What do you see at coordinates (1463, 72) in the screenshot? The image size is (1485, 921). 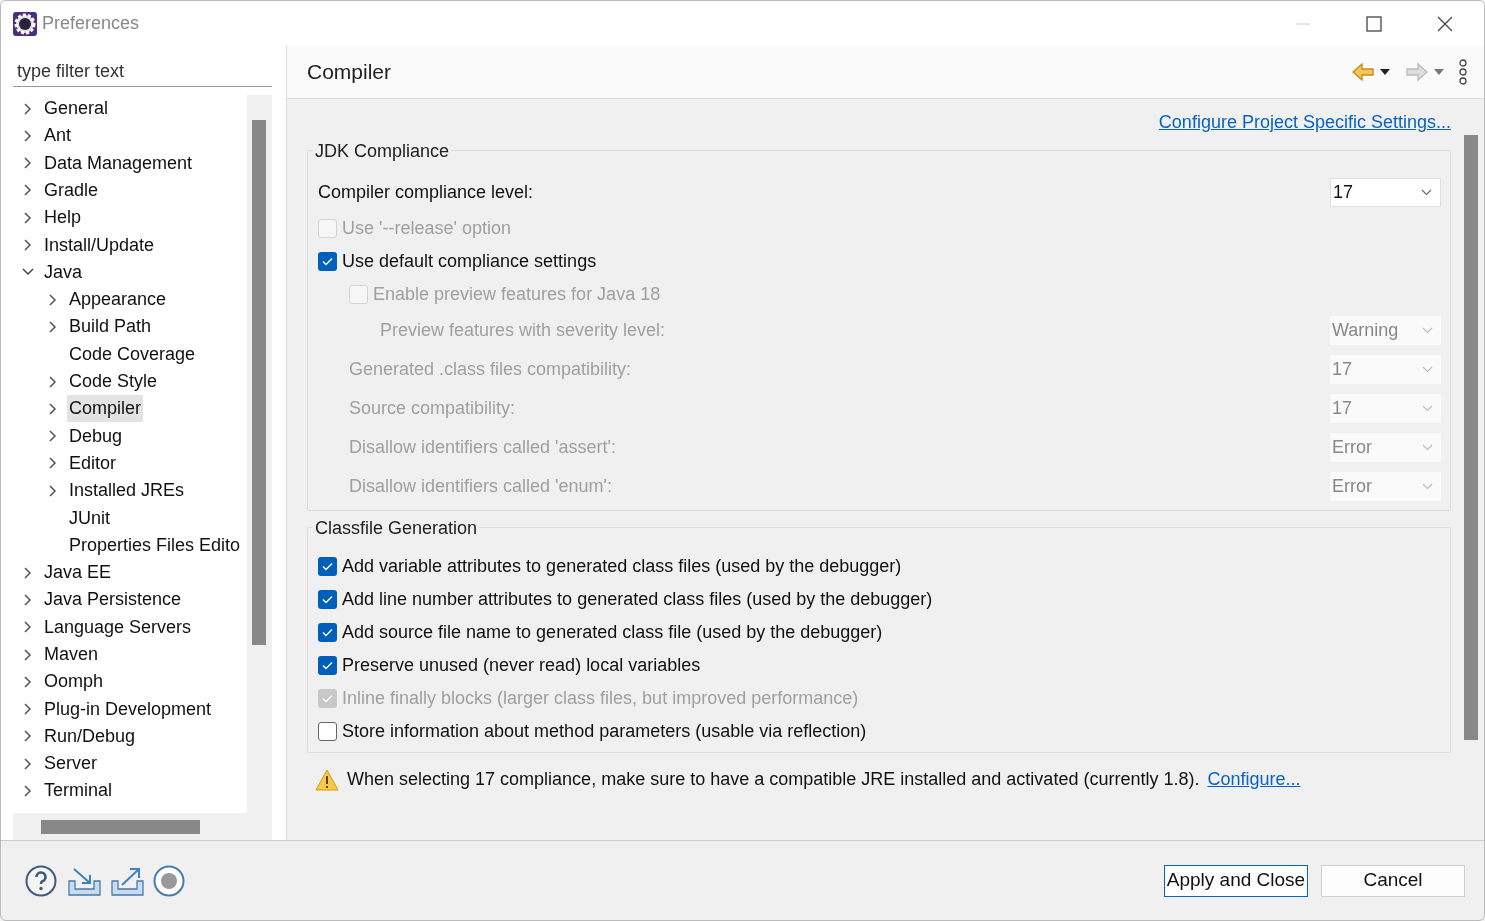 I see `menu-icon` at bounding box center [1463, 72].